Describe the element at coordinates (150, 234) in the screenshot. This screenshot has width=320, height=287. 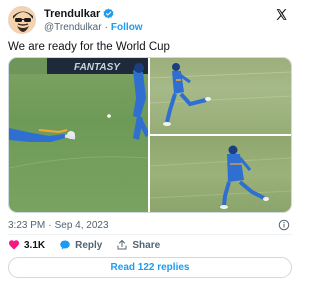
I see `divider` at that location.